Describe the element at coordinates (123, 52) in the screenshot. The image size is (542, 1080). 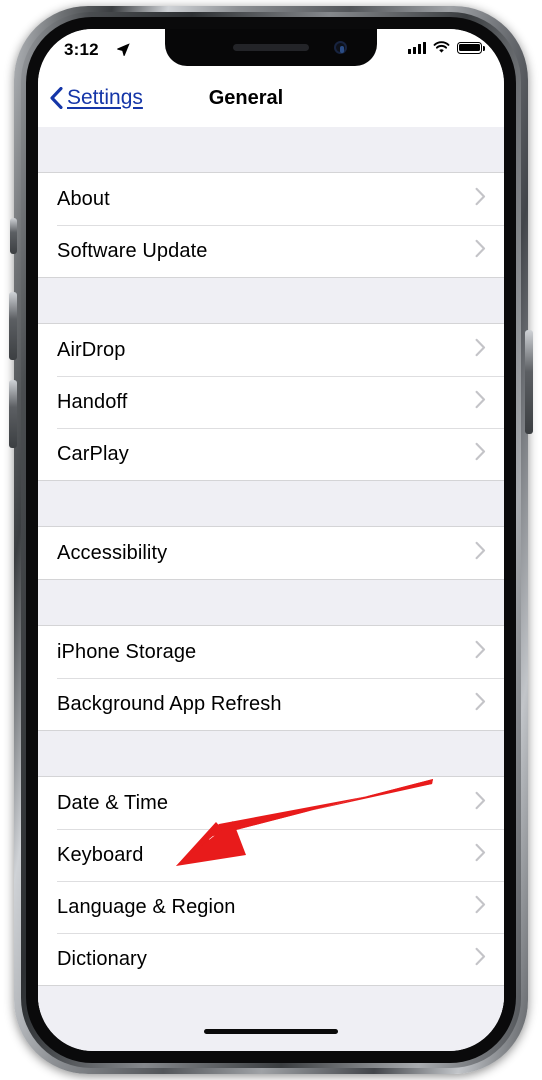
I see `location-arrow-icon` at that location.